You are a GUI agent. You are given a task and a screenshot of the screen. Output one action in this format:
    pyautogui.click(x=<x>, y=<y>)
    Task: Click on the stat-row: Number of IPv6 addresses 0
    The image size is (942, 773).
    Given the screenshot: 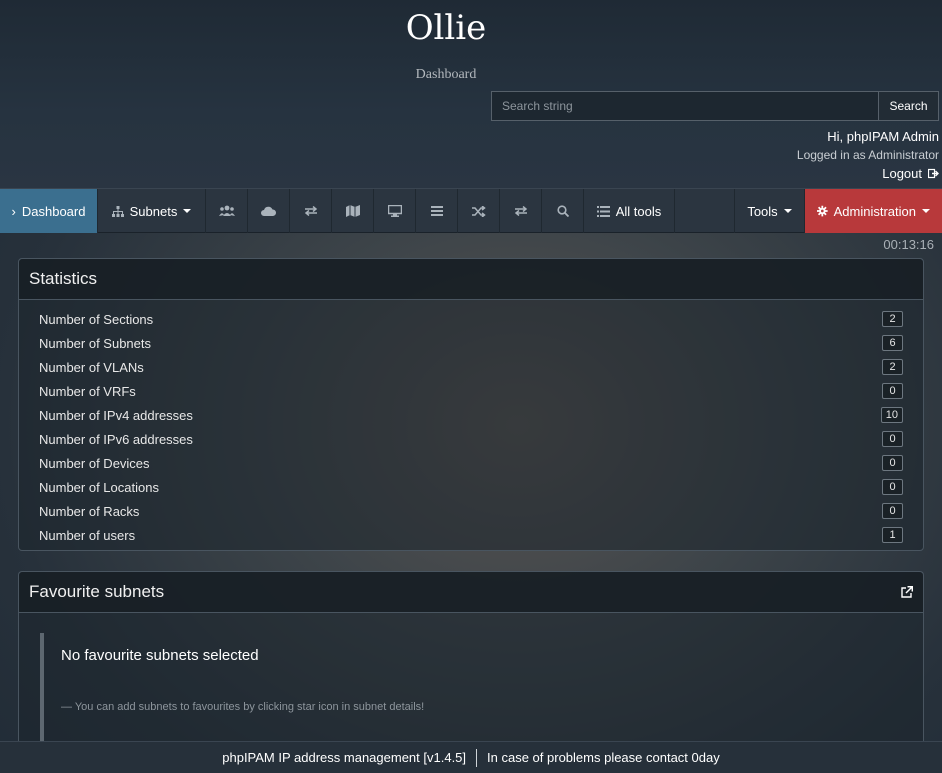 What is the action you would take?
    pyautogui.click(x=471, y=439)
    